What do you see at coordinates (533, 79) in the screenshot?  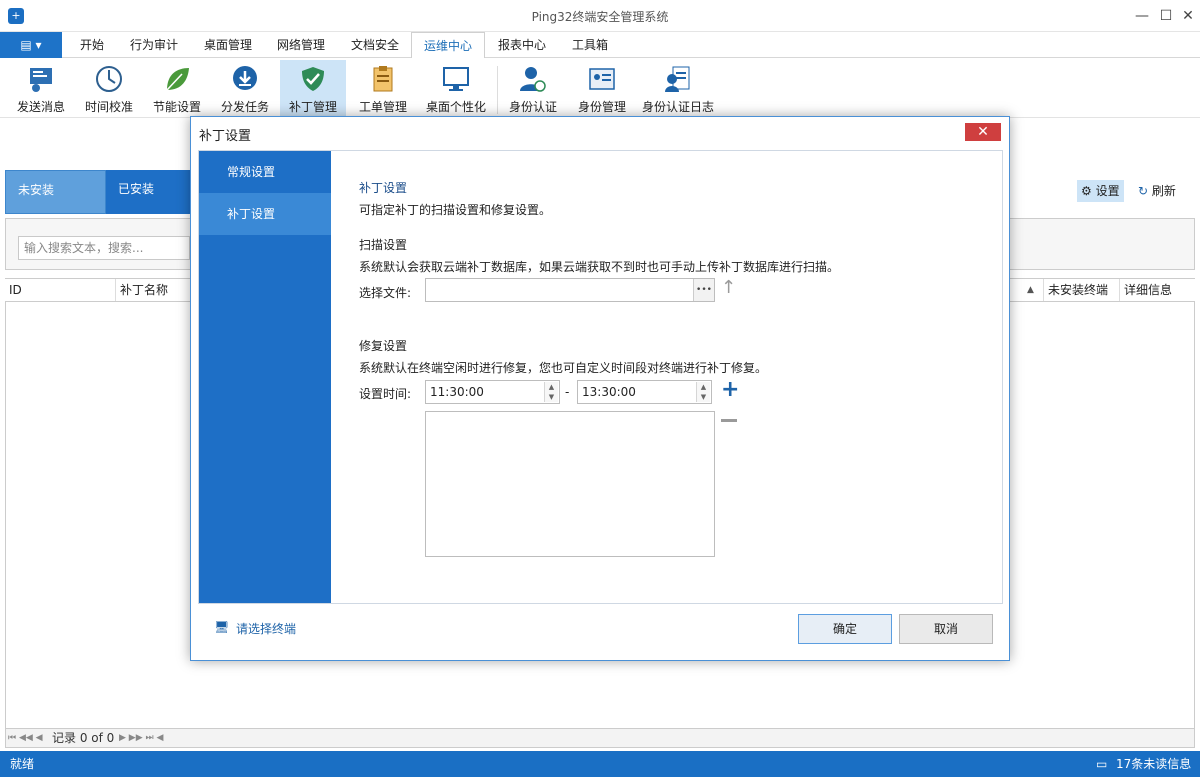 I see `fingerprint-user-icon` at bounding box center [533, 79].